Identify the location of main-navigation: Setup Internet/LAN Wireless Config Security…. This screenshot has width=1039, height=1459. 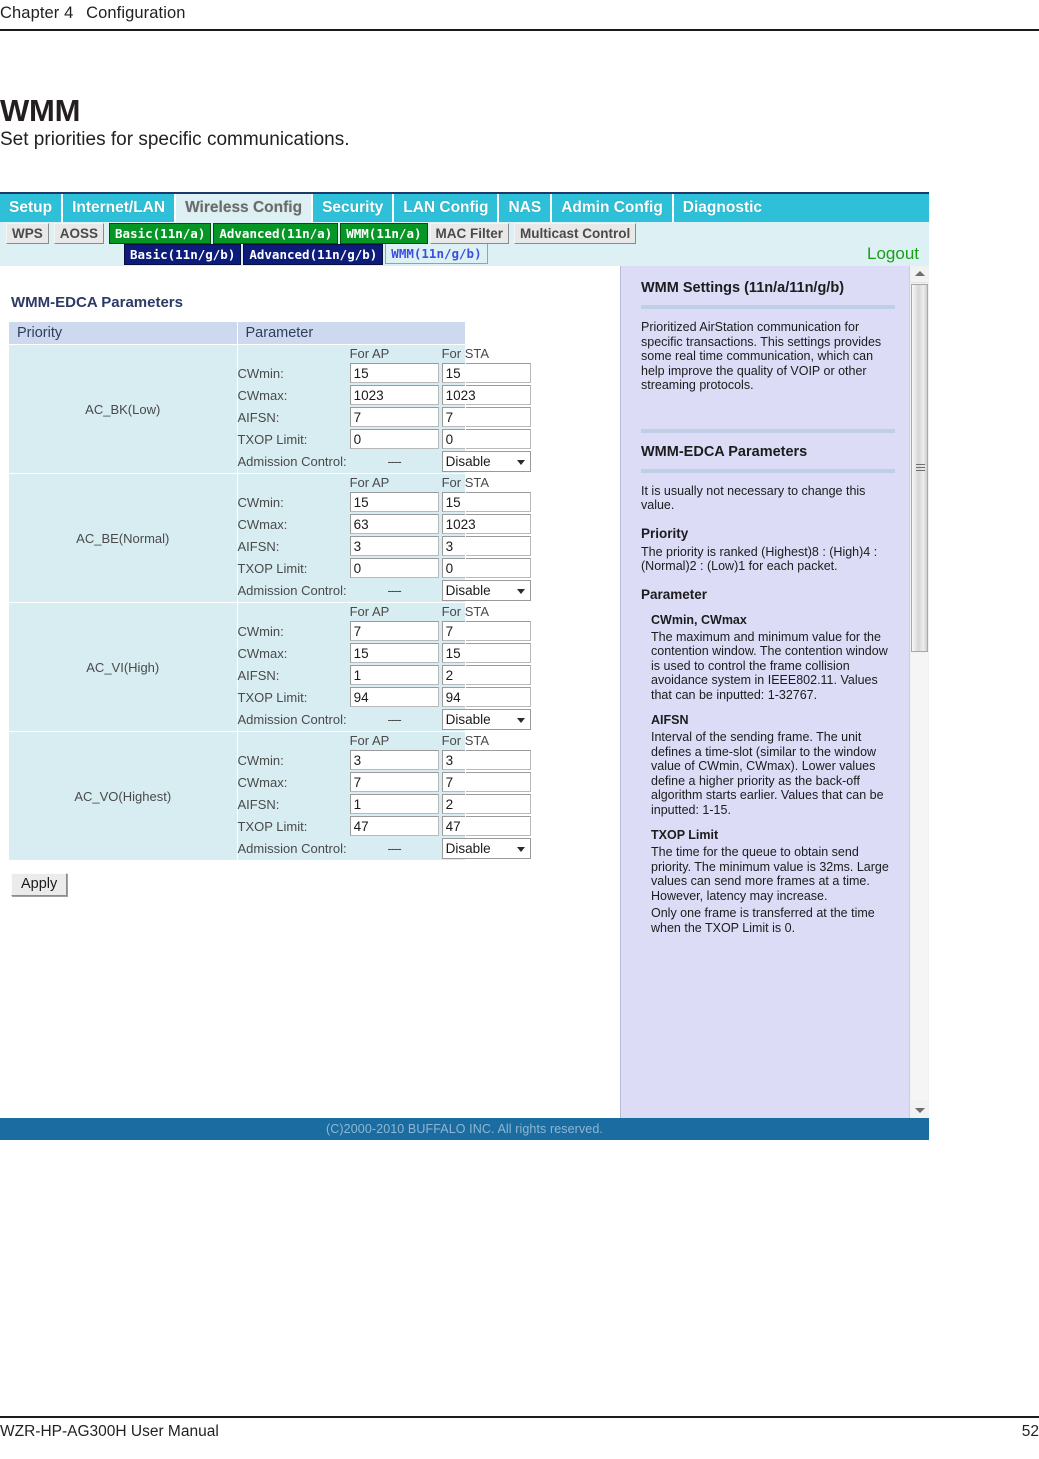
(464, 207).